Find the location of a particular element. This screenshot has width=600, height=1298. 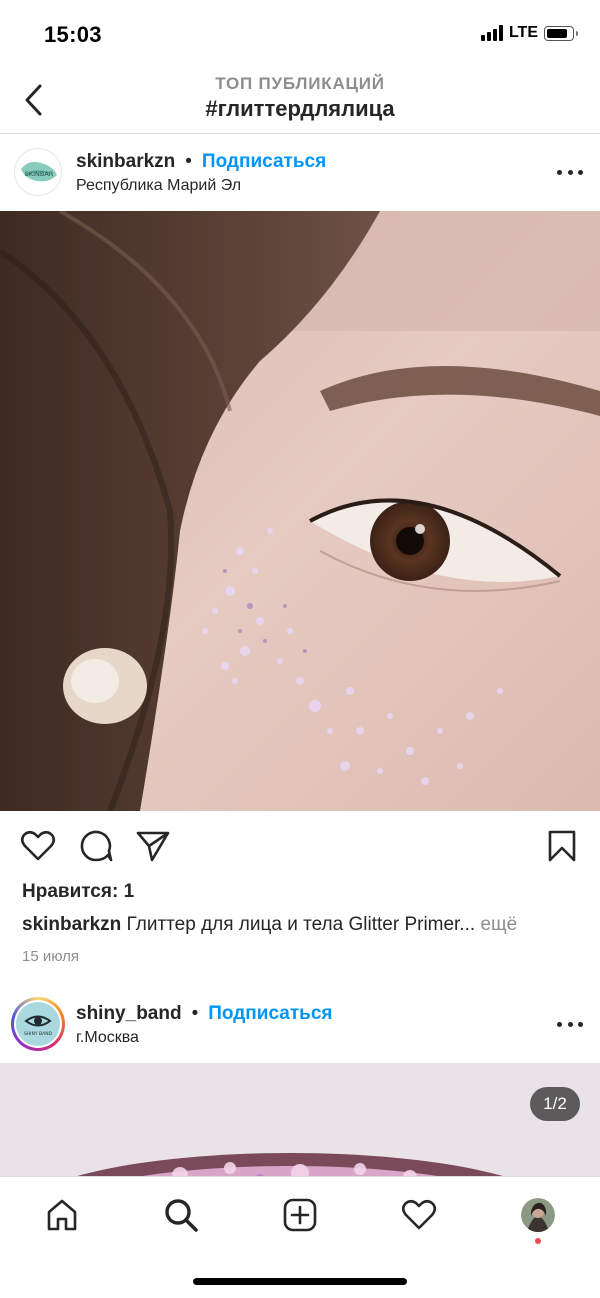

svg-text: SKINBAR is located at coordinates (39, 174).